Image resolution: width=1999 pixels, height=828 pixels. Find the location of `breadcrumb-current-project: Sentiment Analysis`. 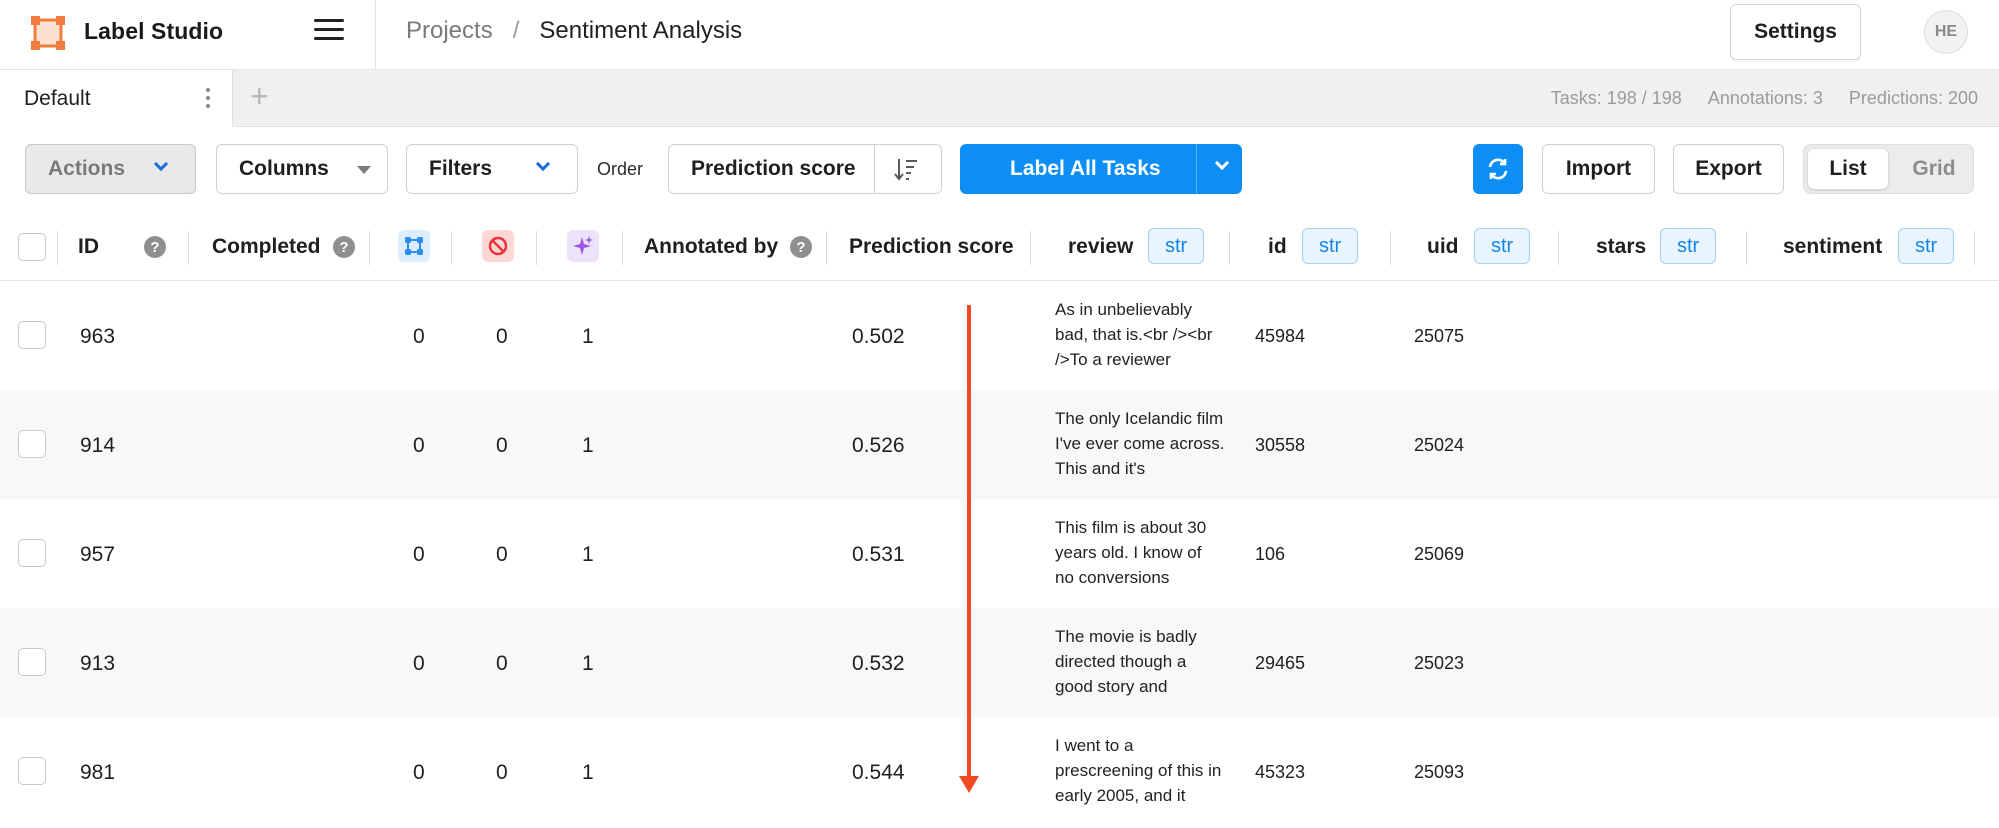

breadcrumb-current-project: Sentiment Analysis is located at coordinates (641, 30).